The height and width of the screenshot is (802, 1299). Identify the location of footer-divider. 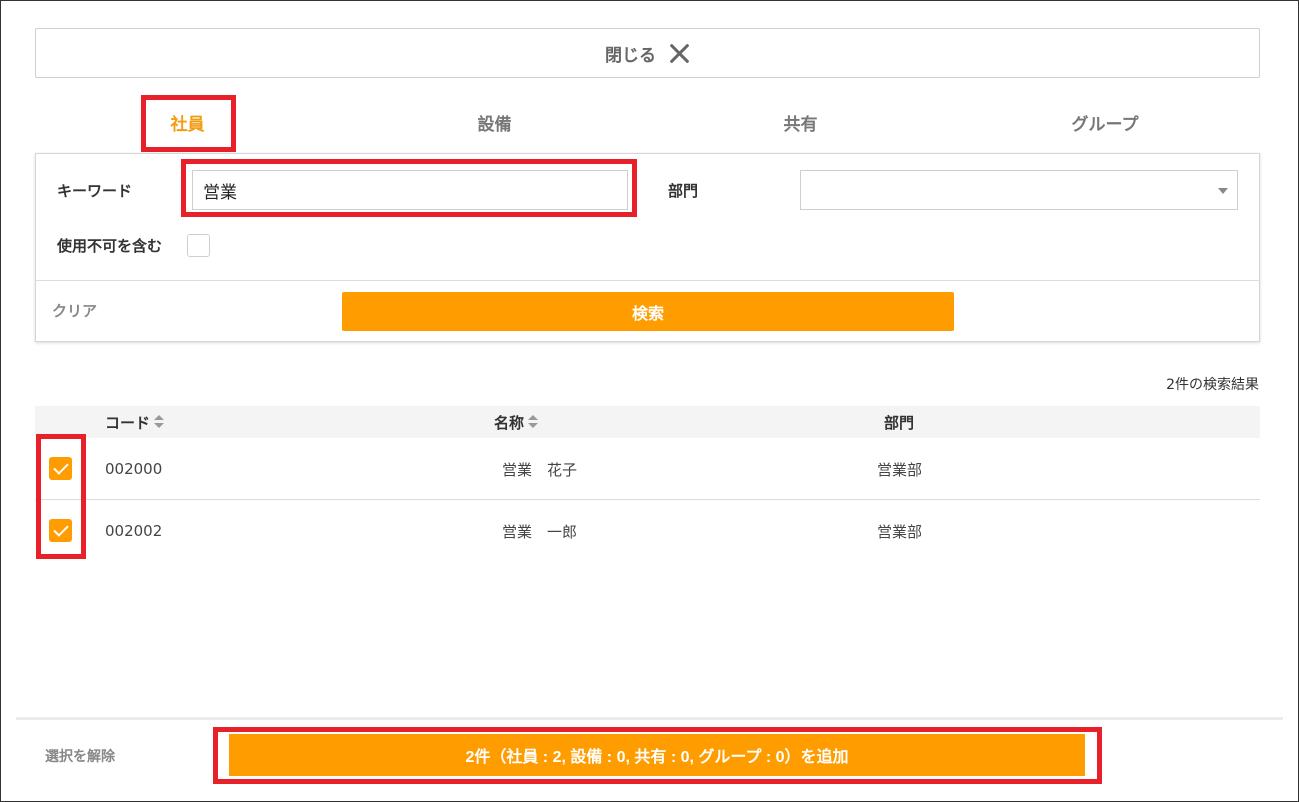
(649, 718).